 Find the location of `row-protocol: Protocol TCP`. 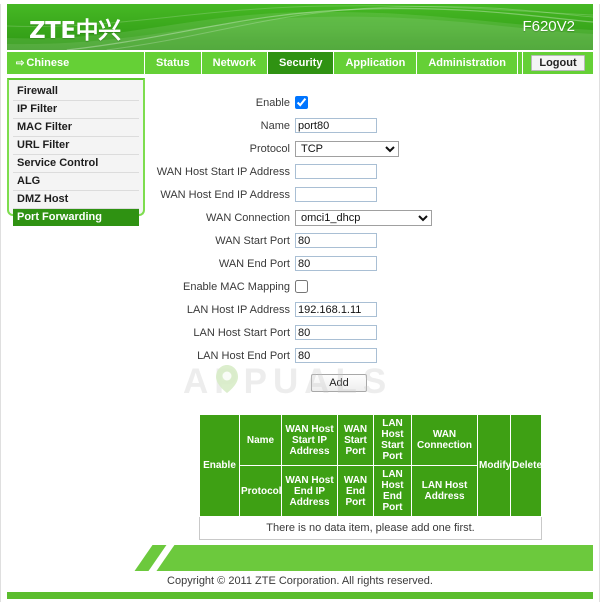

row-protocol: Protocol TCP is located at coordinates (369, 148).